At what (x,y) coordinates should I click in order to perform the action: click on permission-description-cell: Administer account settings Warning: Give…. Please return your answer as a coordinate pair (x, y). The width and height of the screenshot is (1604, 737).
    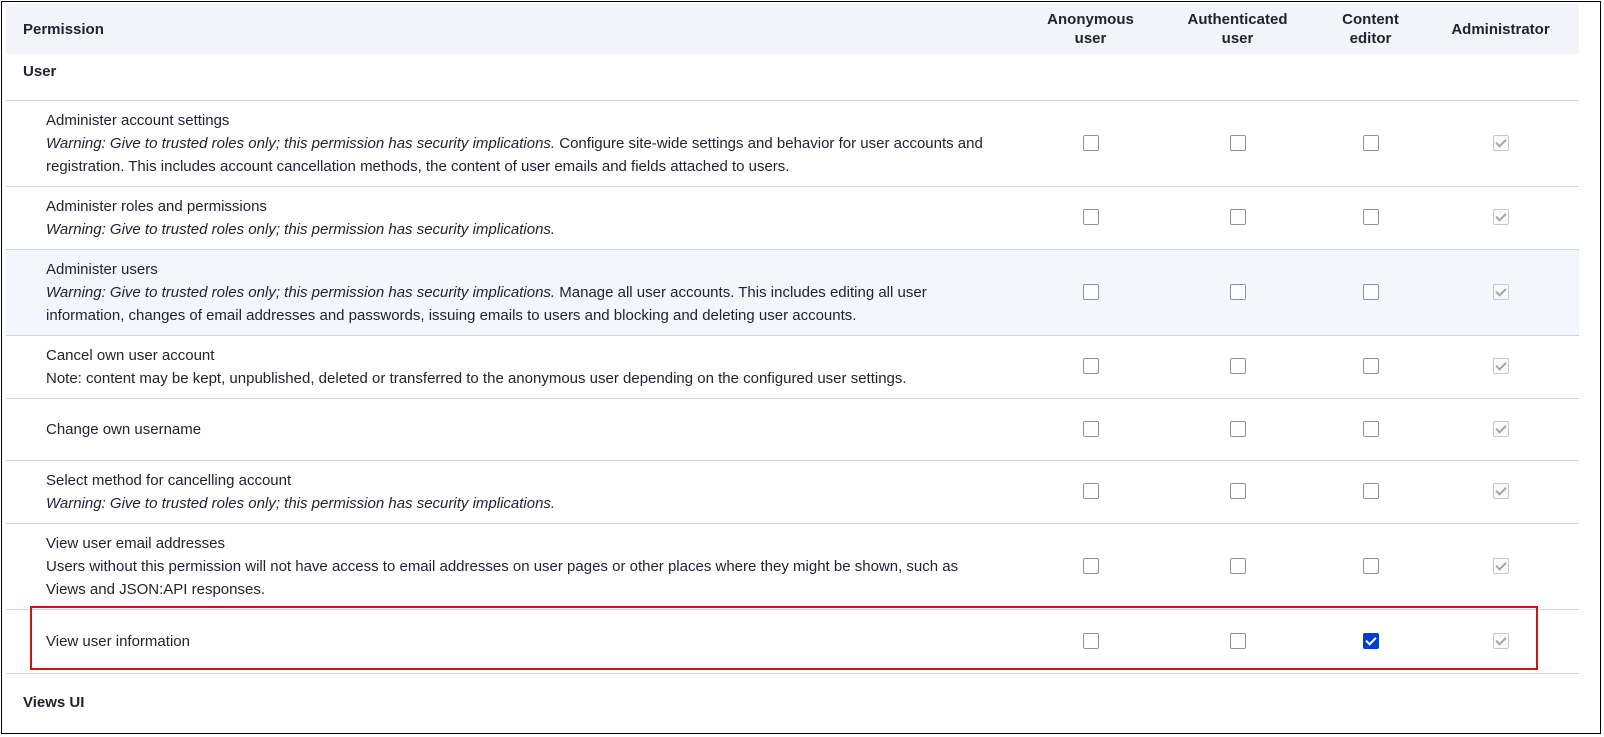
    Looking at the image, I should click on (515, 143).